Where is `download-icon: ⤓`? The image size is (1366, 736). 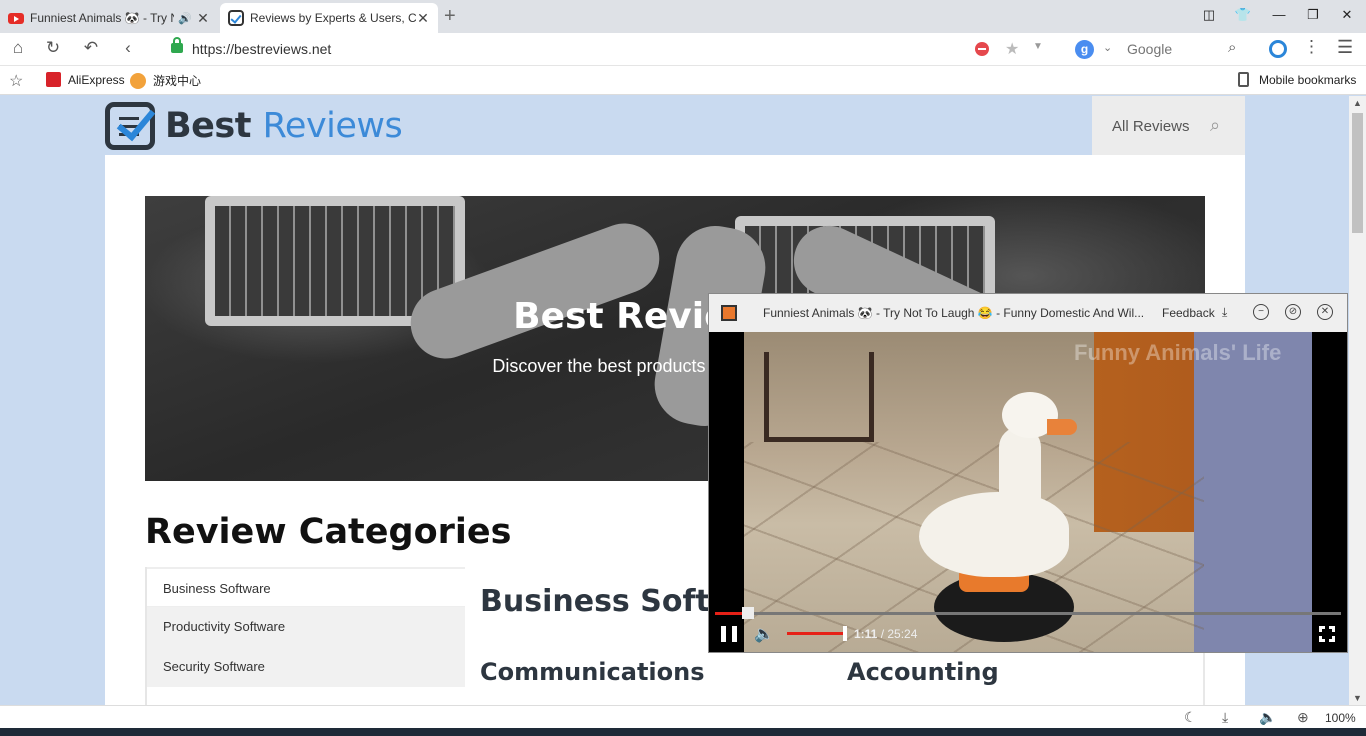 download-icon: ⤓ is located at coordinates (1224, 312).